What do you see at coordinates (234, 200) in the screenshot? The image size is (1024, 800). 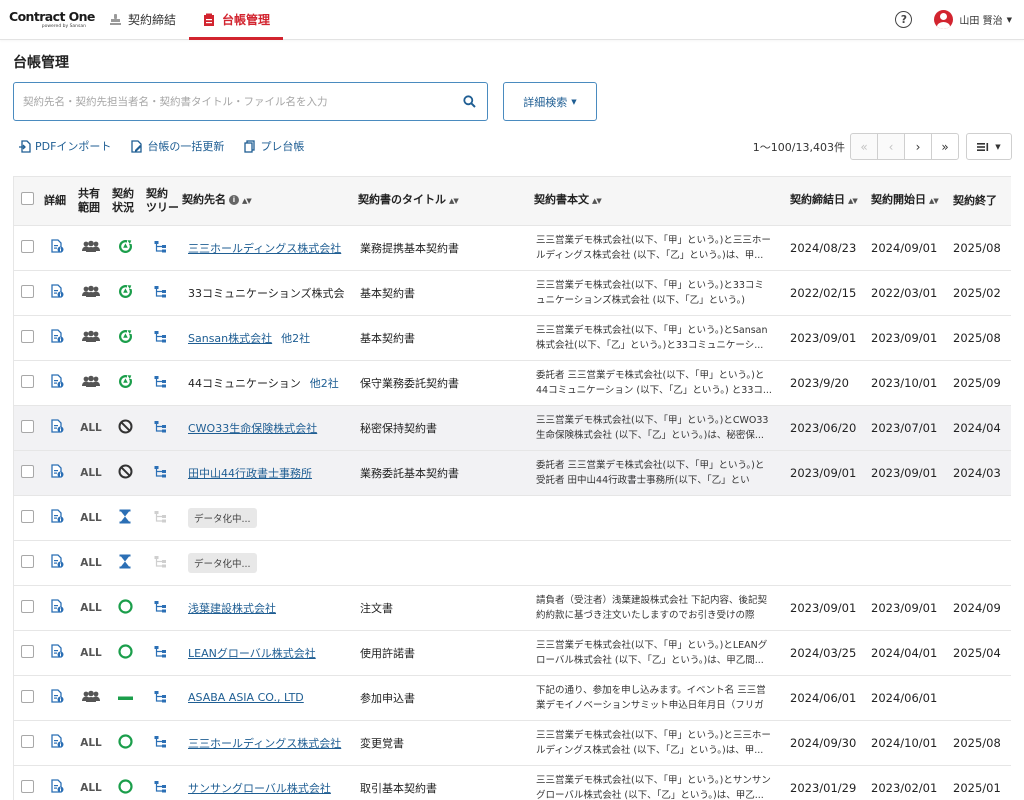 I see `info-icon: i` at bounding box center [234, 200].